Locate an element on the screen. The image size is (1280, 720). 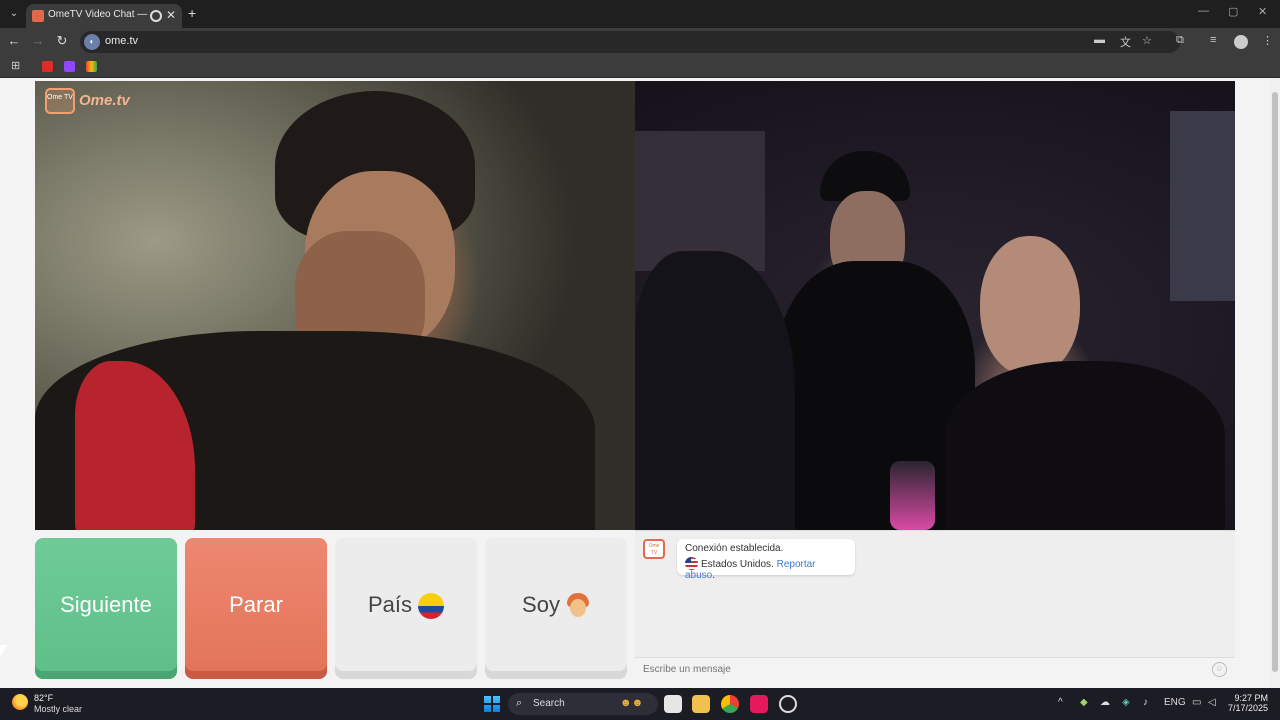
tab-list-icon: ⌄ is located at coordinates (14, 14).